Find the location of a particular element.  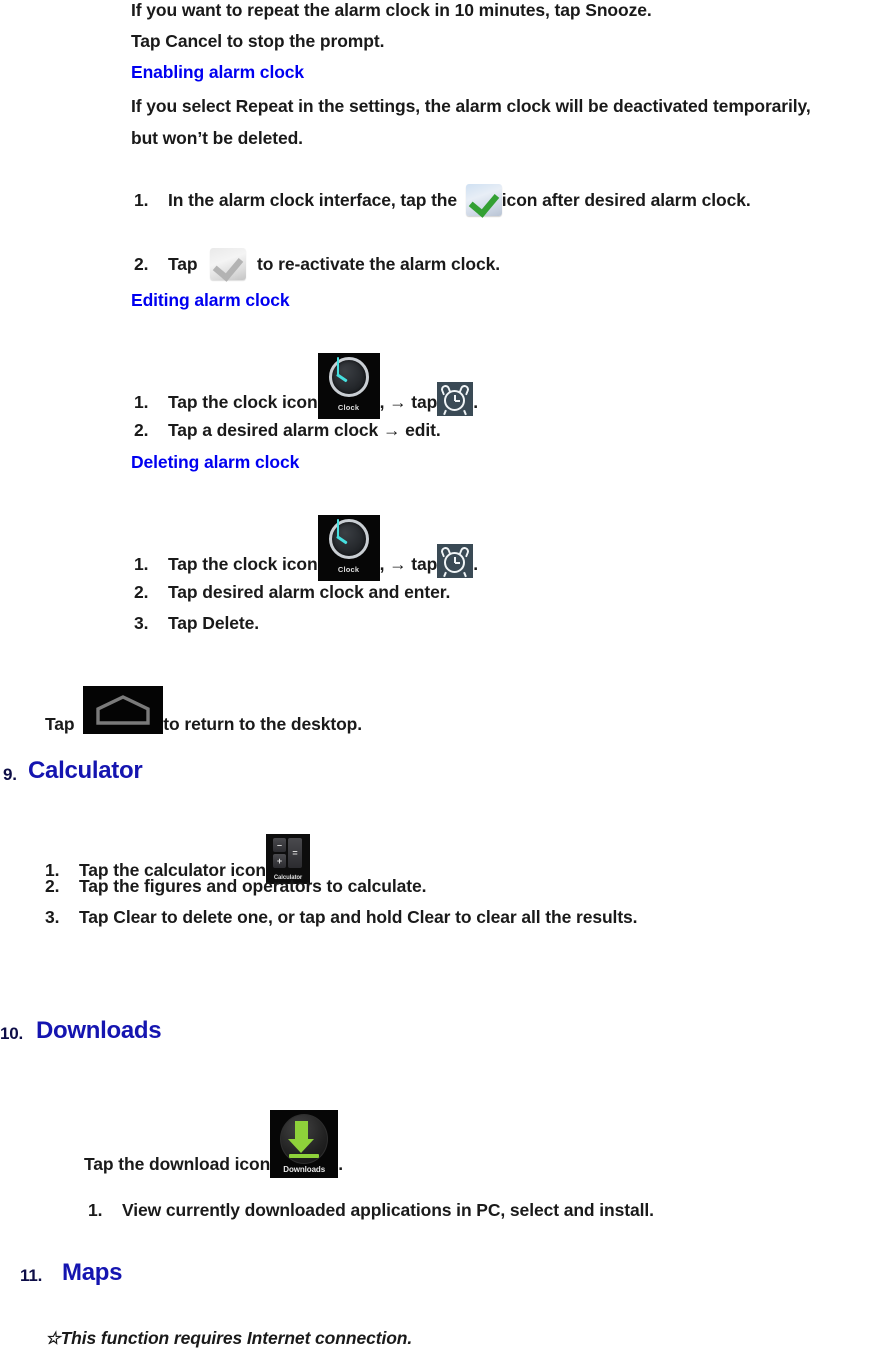

section-number-11: 11. is located at coordinates (31, 1275).